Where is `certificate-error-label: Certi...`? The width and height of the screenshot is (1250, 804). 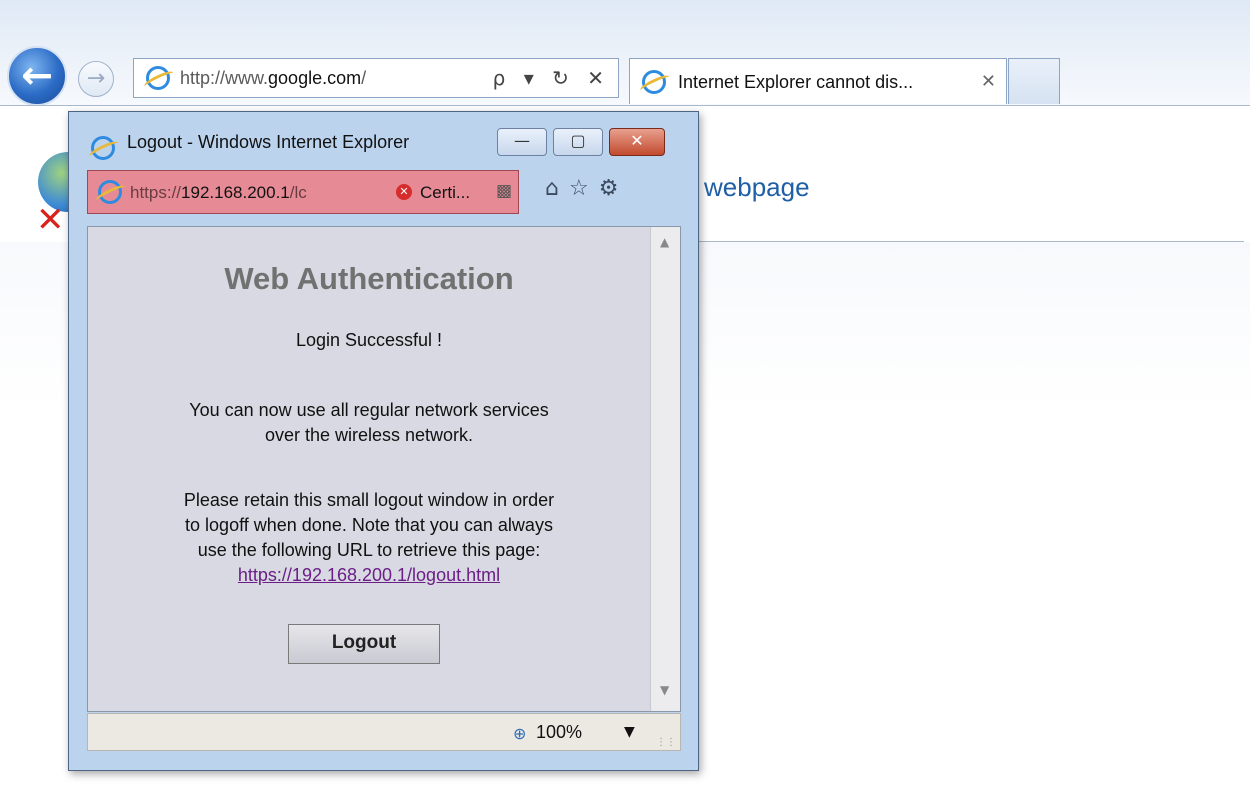
certificate-error-label: Certi... is located at coordinates (445, 193).